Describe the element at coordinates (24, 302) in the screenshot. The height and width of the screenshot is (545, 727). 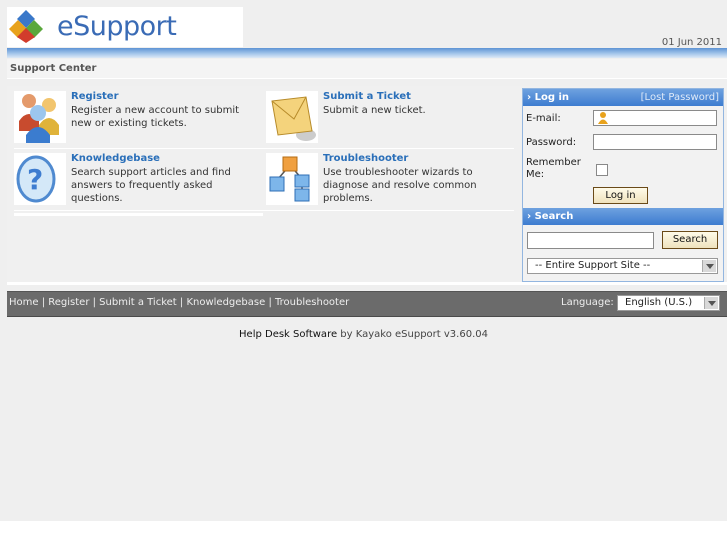
I see `footer-link-home: Home` at that location.